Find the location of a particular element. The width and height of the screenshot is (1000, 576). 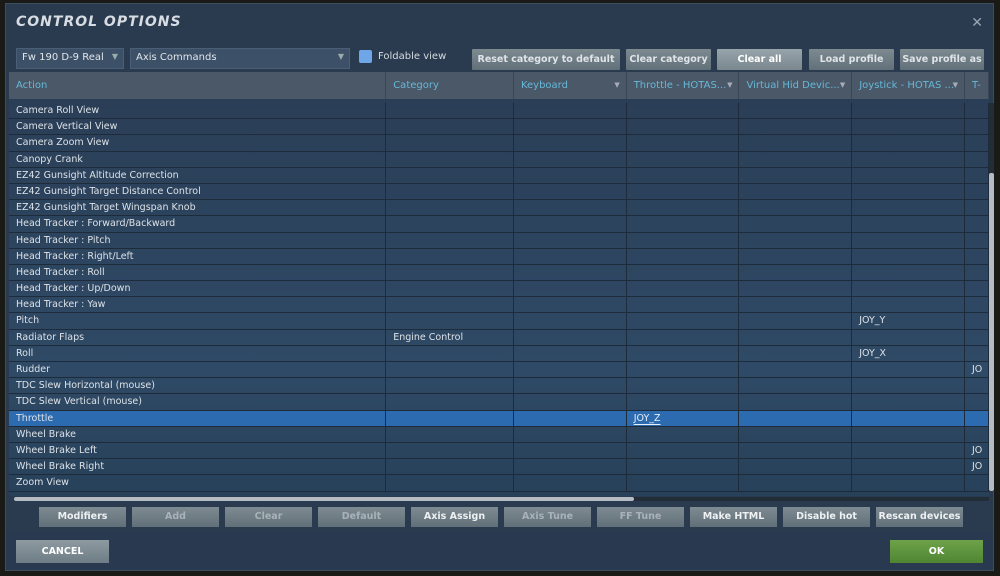

binding-cell: JOY_X is located at coordinates (908, 353).